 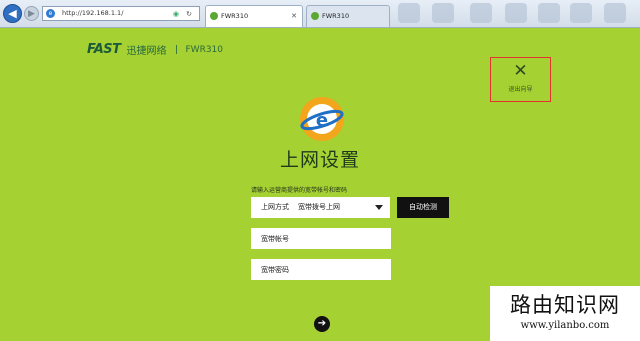 What do you see at coordinates (423, 207) in the screenshot?
I see `auto-detect-button: 自动检测` at bounding box center [423, 207].